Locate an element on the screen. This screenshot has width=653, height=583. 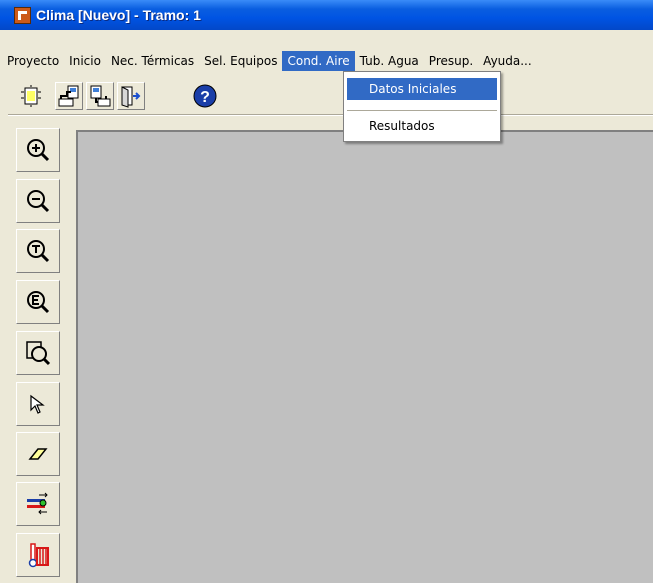
new-document-button is located at coordinates (31, 96).